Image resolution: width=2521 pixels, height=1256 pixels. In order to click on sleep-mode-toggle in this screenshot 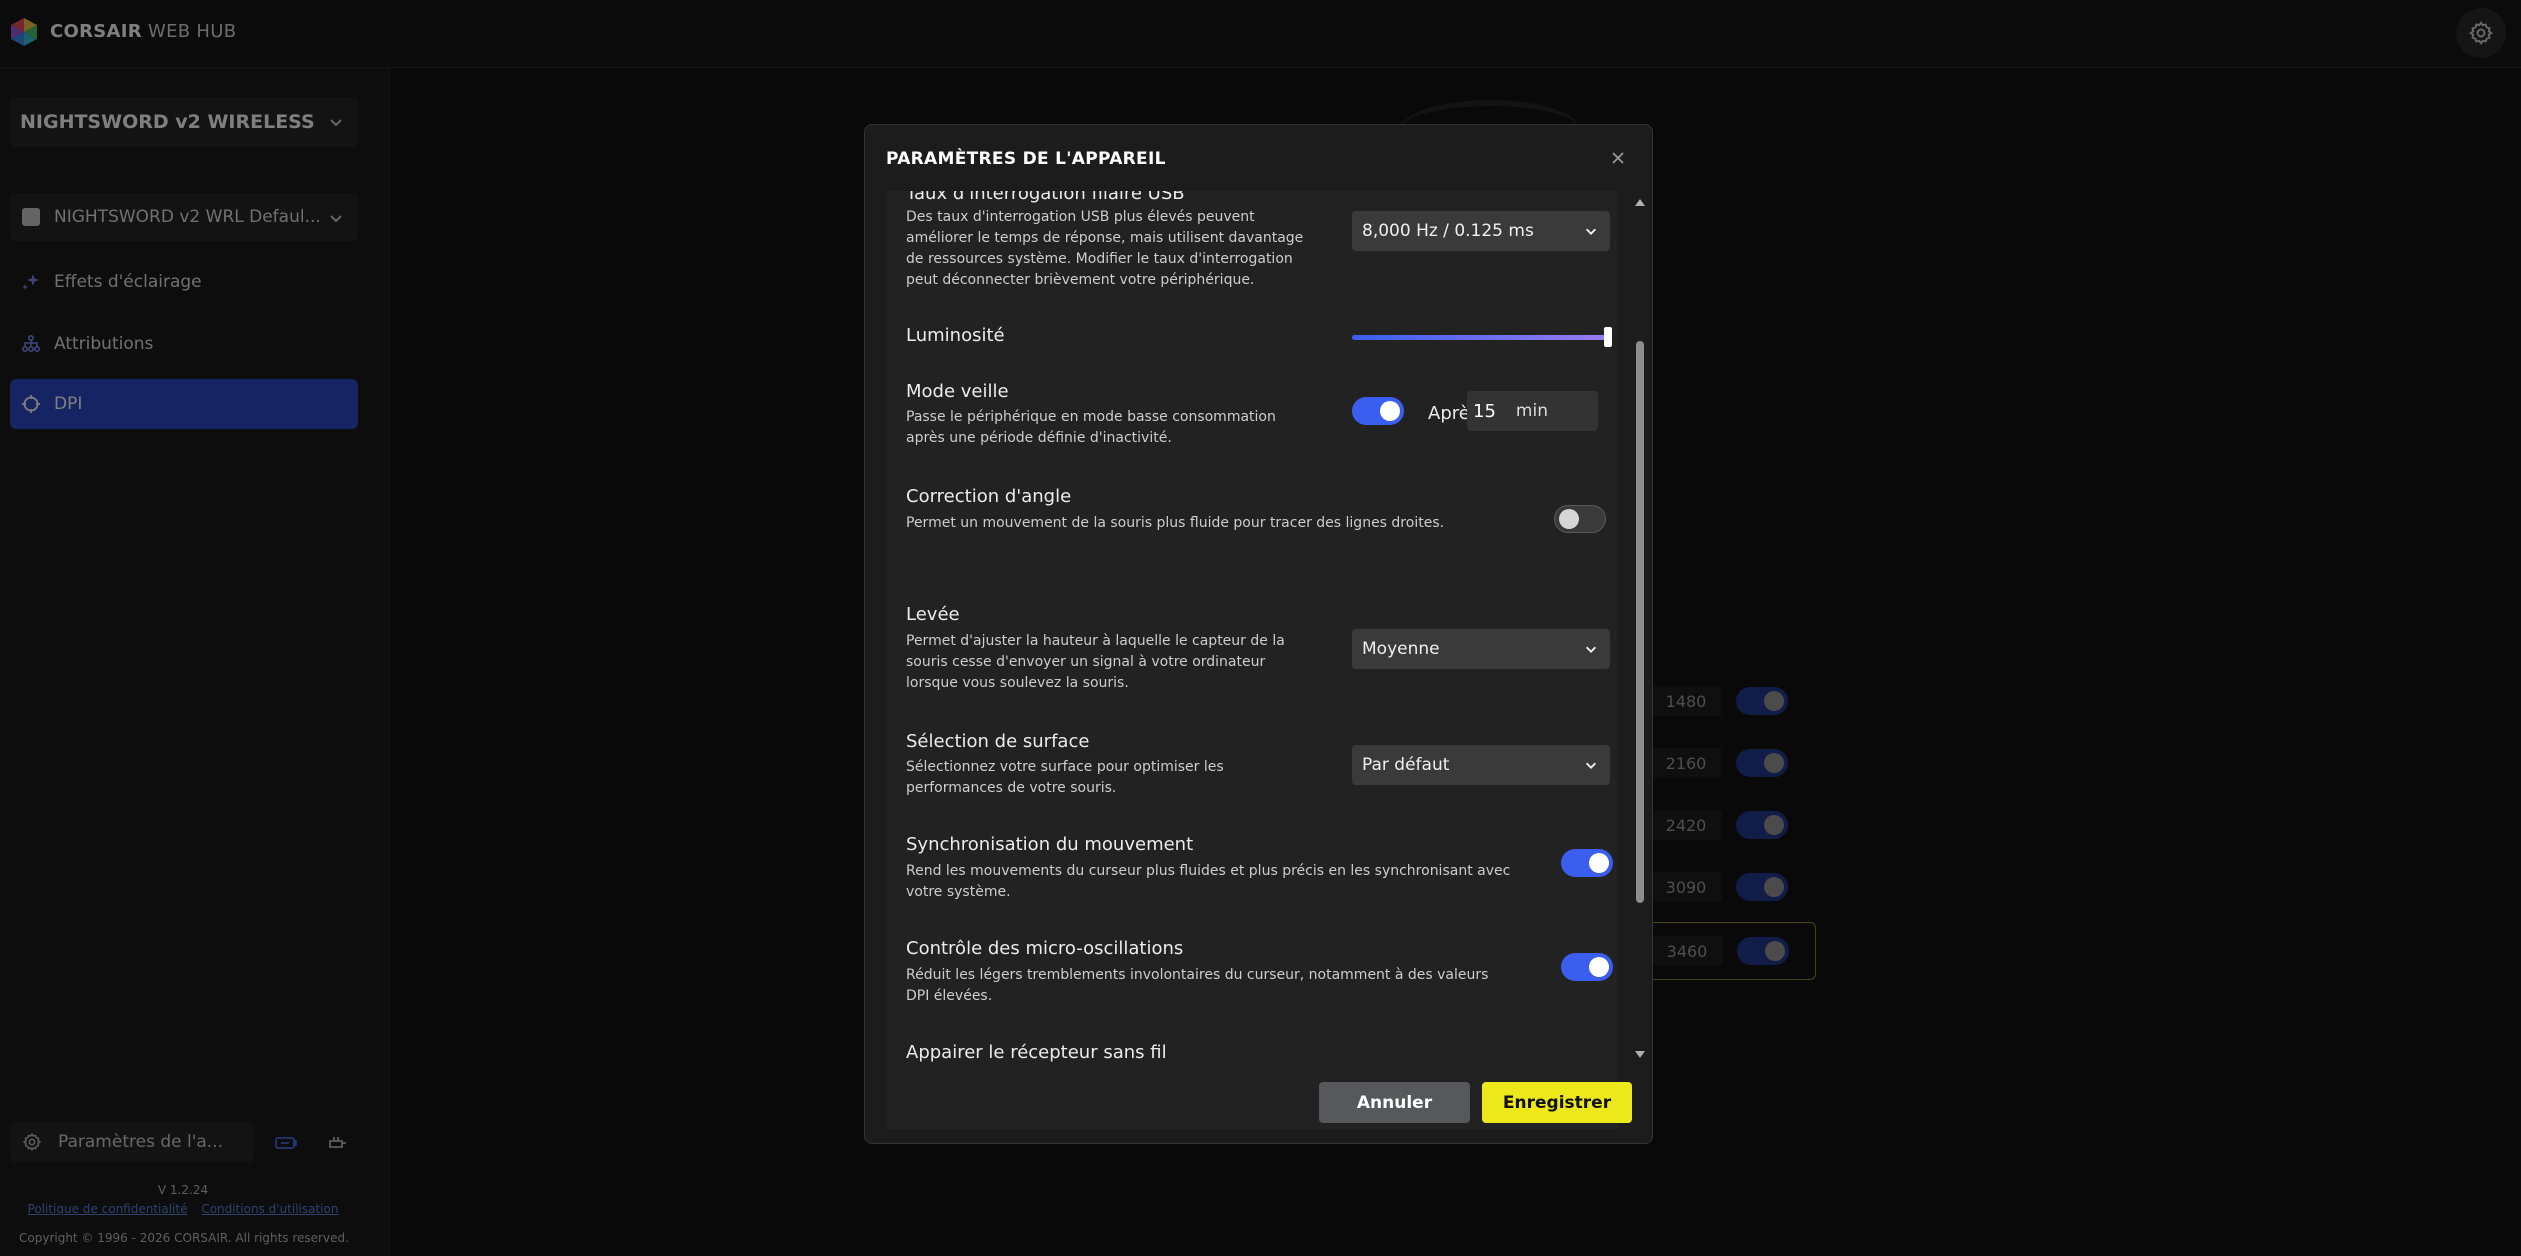, I will do `click(1378, 411)`.